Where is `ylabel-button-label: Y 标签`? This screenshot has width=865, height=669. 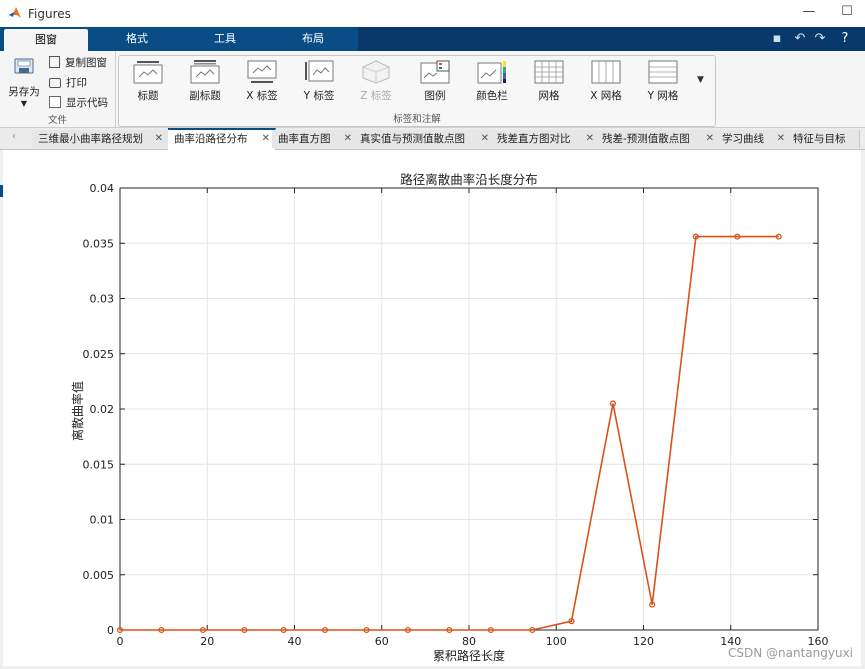 ylabel-button-label: Y 标签 is located at coordinates (319, 96).